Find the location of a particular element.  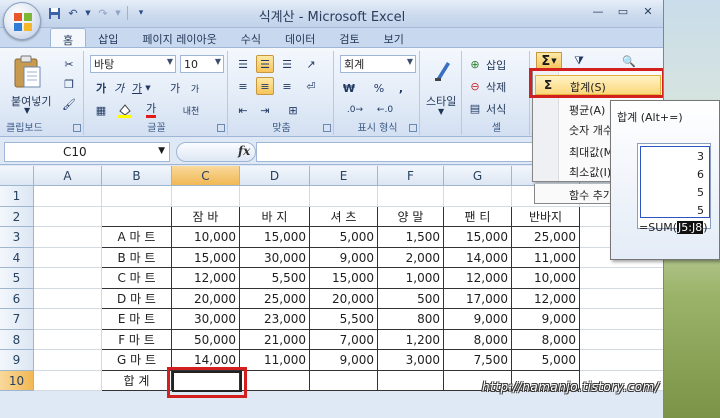

delete-cells-button: 삭제 is located at coordinates (496, 87).